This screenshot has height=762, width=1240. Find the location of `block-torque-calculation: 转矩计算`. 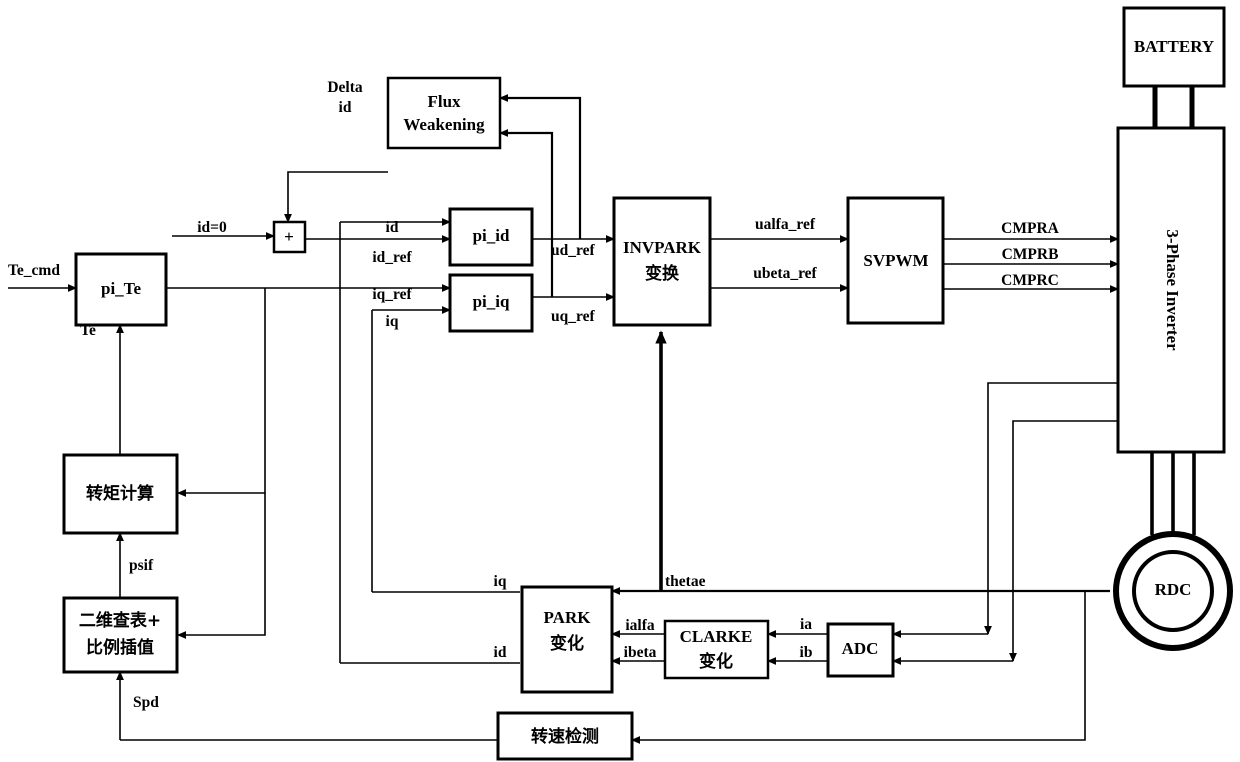

block-torque-calculation: 转矩计算 is located at coordinates (120, 494).